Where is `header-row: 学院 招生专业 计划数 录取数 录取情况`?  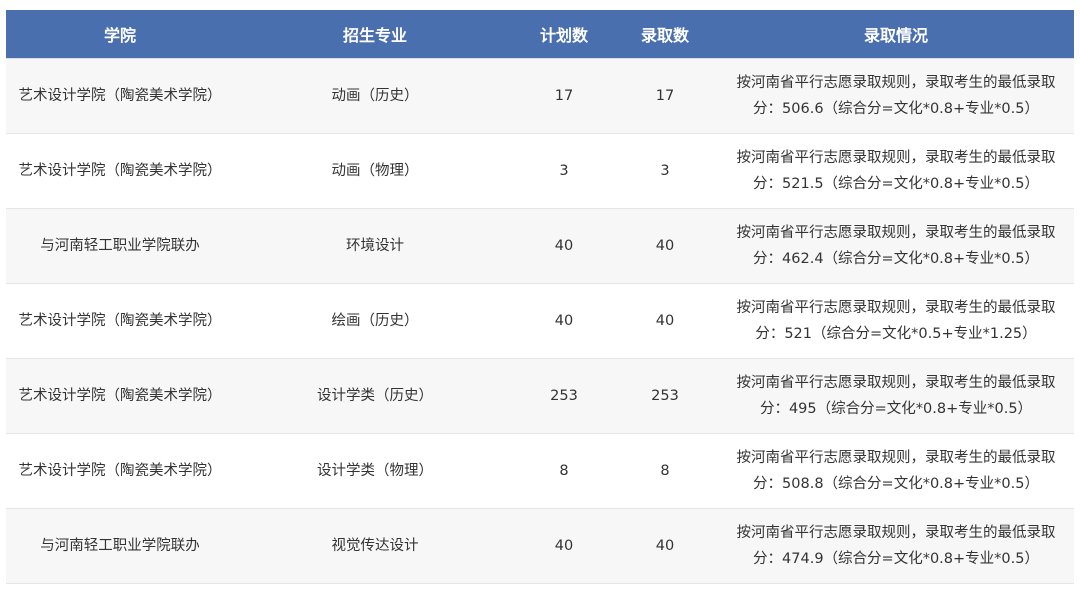
header-row: 学院 招生专业 计划数 录取数 录取情况 is located at coordinates (540, 34).